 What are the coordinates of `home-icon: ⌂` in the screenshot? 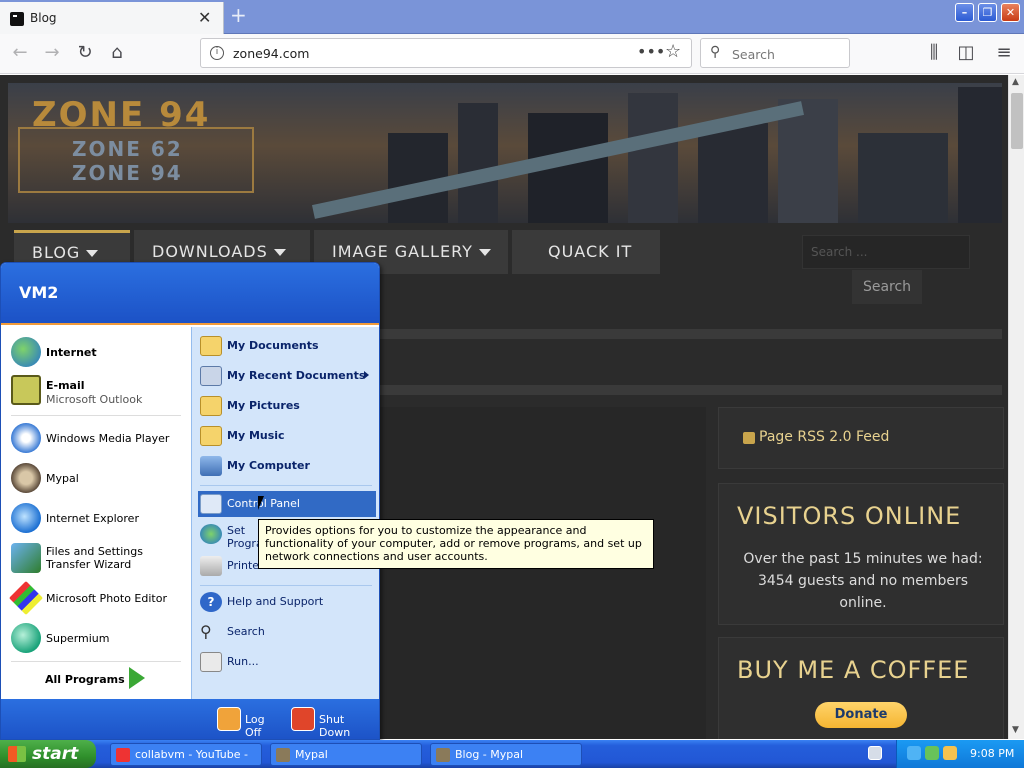 It's located at (117, 54).